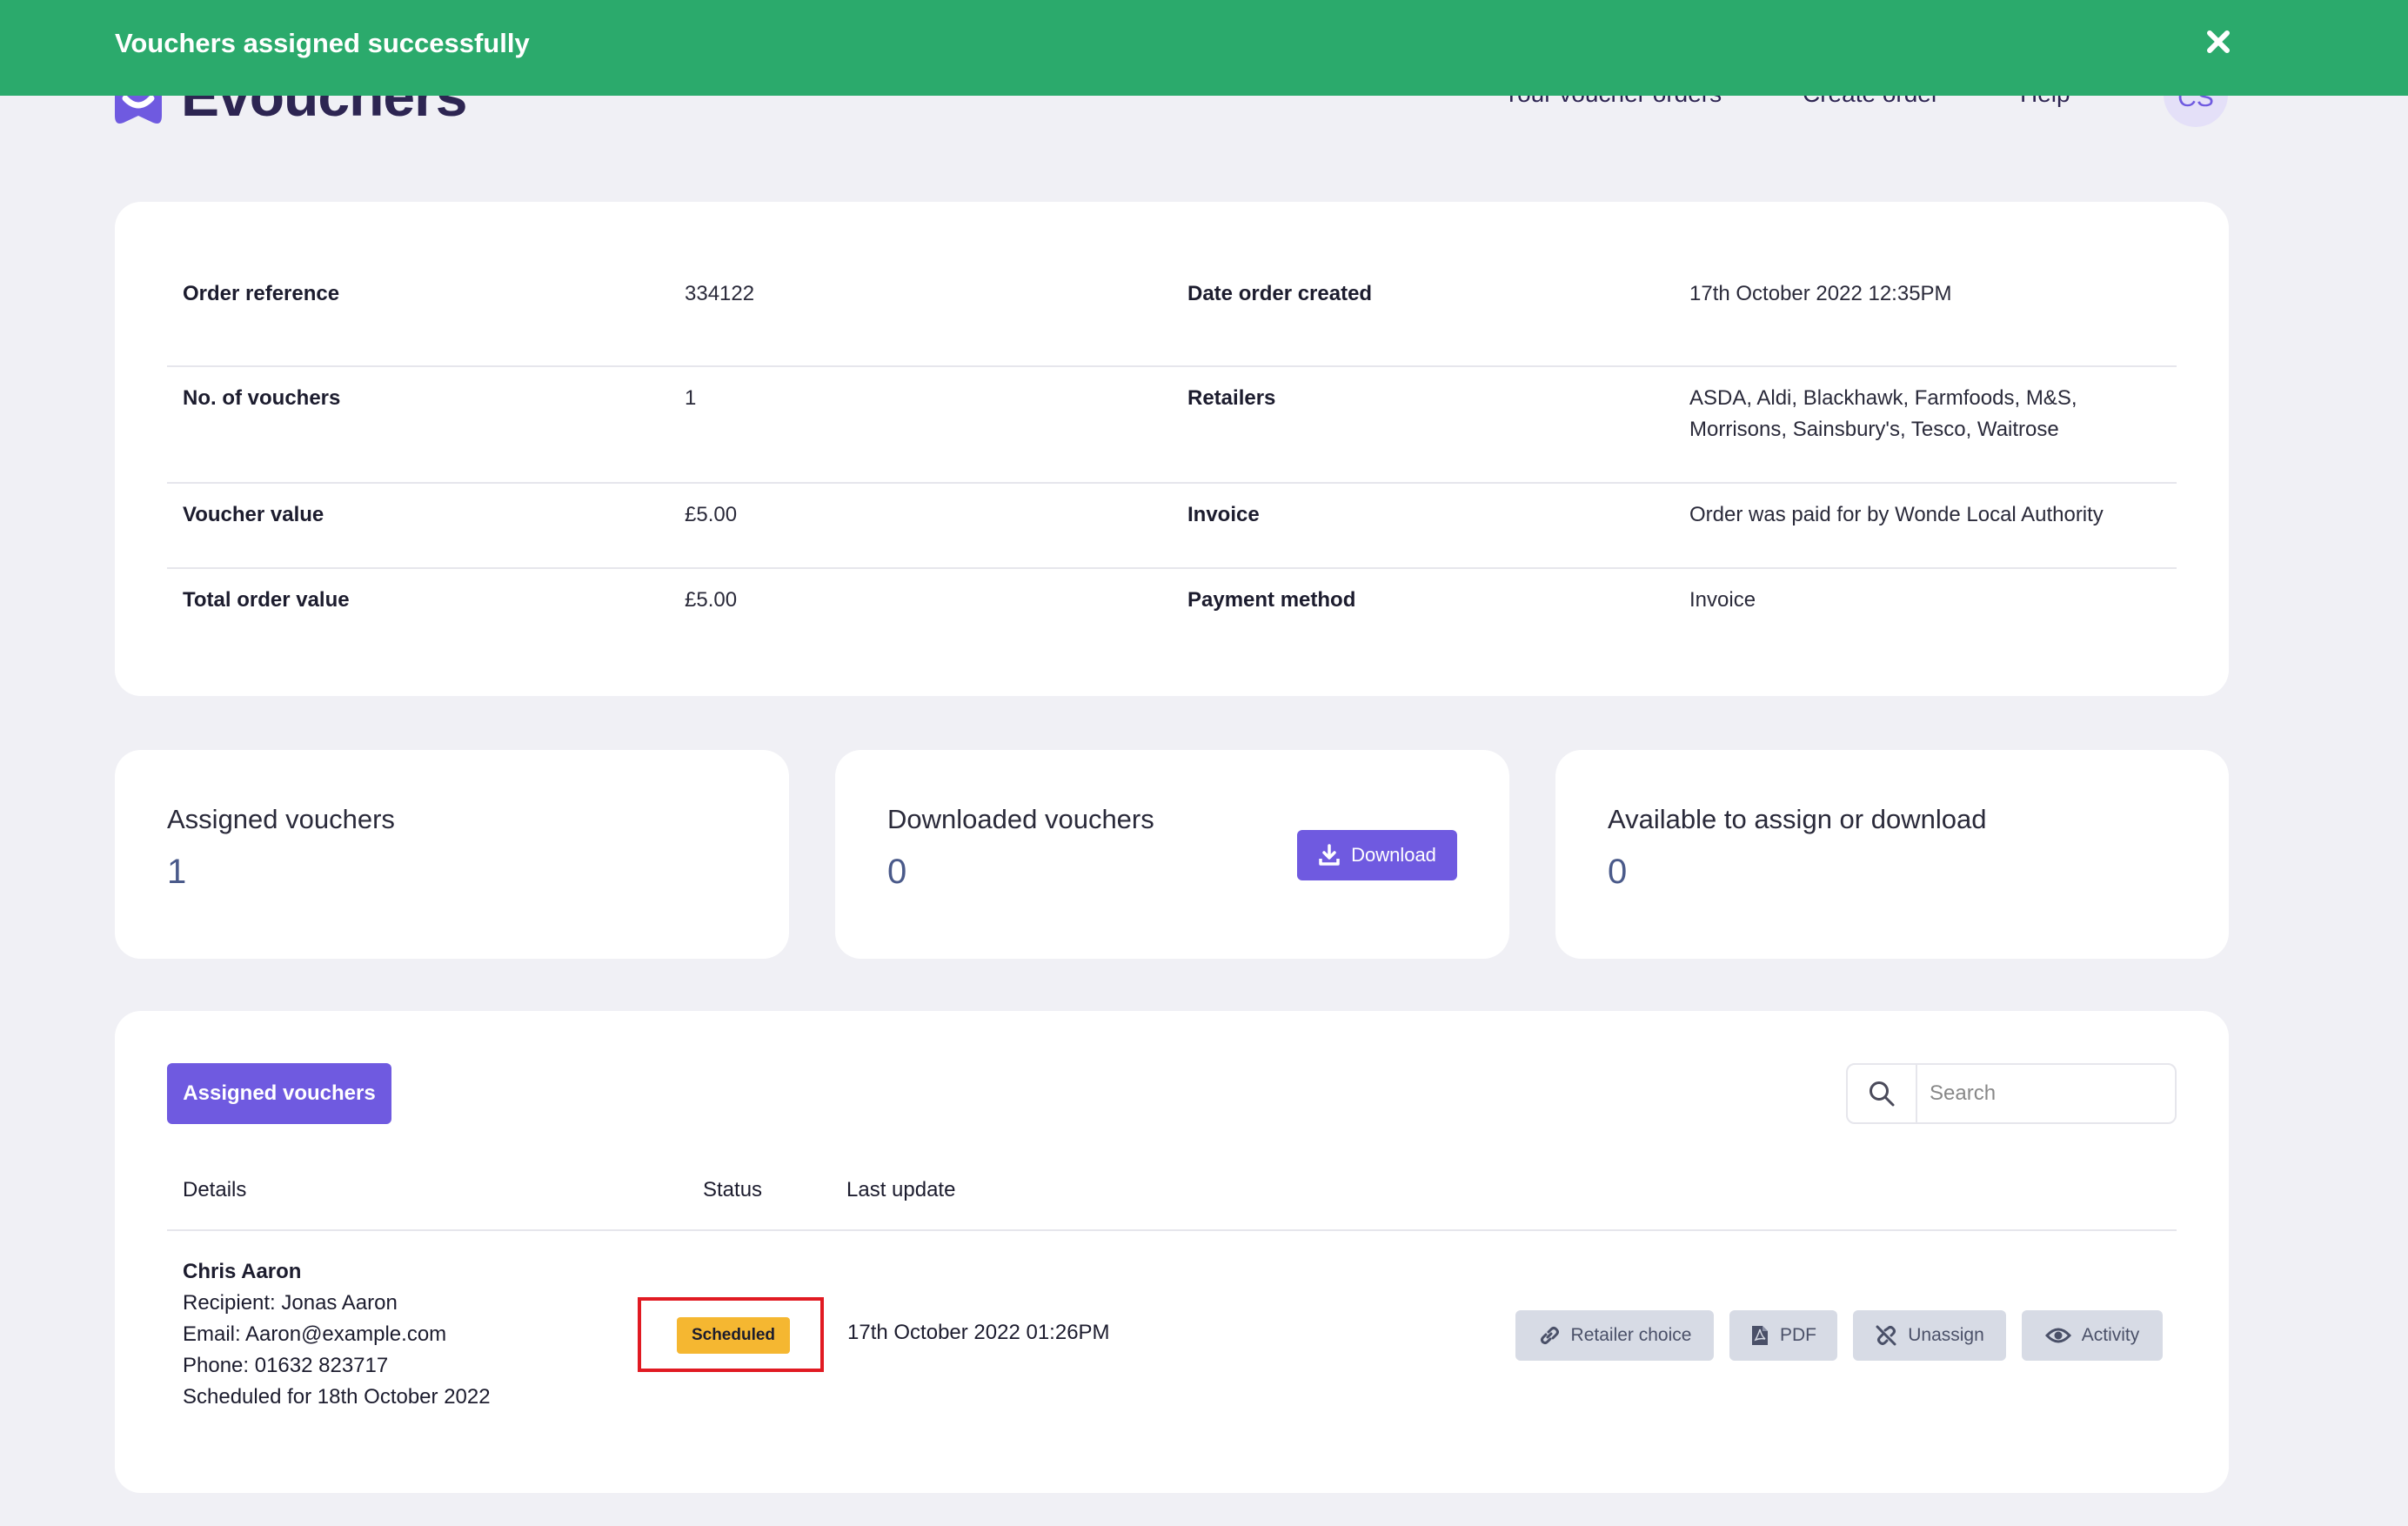 The image size is (2408, 1526). What do you see at coordinates (1280, 293) in the screenshot?
I see `date-created-label: Date order created` at bounding box center [1280, 293].